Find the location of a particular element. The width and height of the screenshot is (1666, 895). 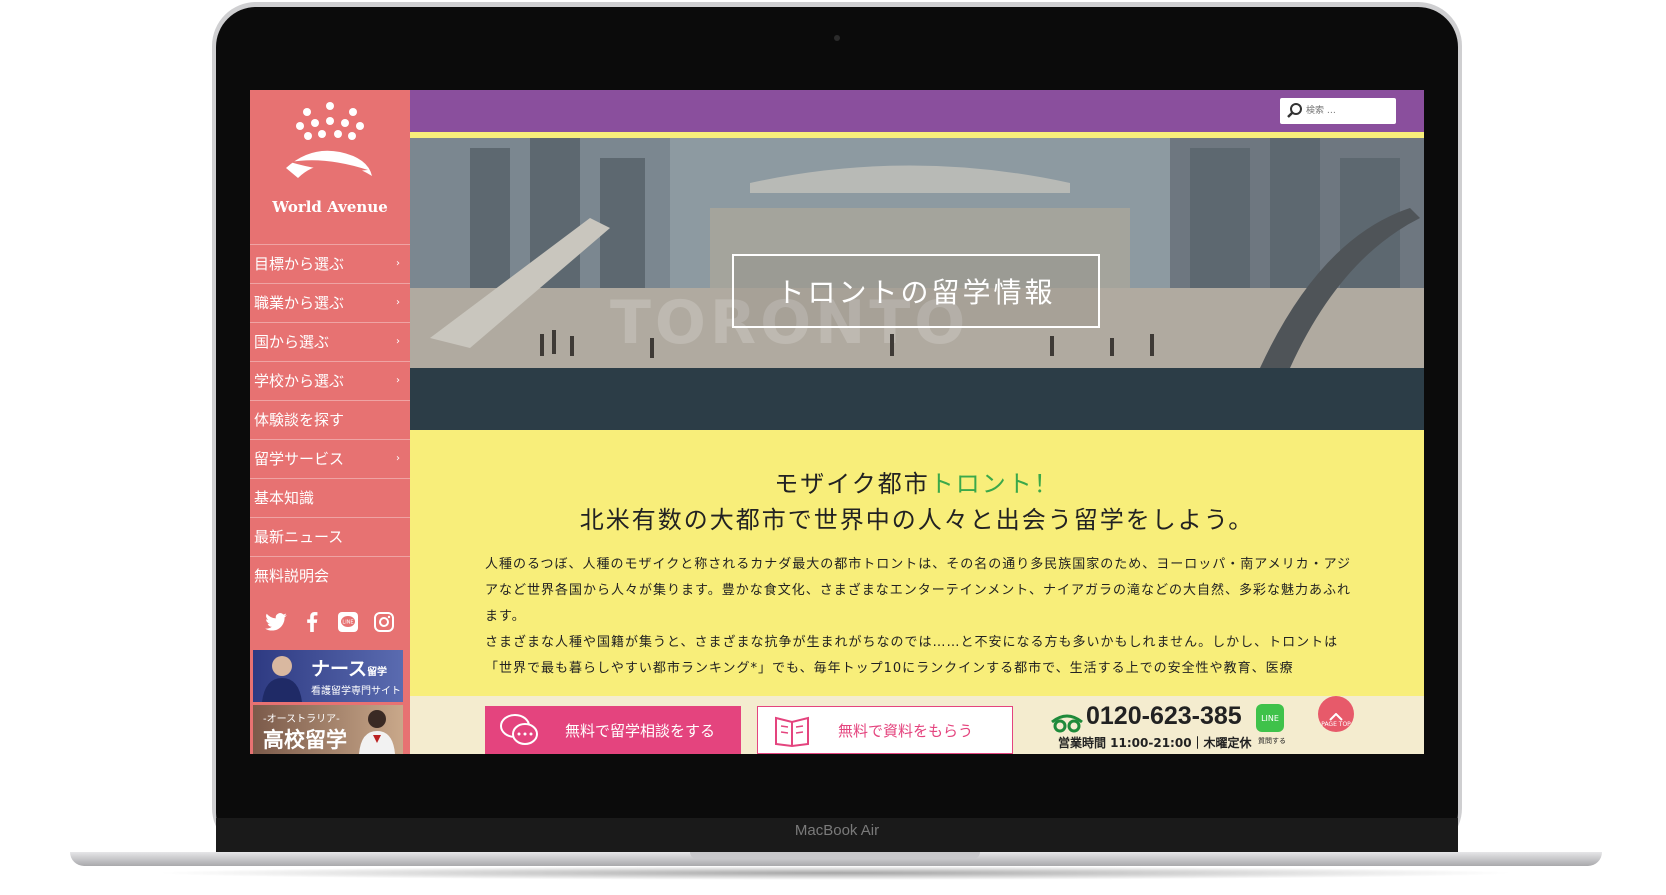

sidebar-item-services: 留学サービス › is located at coordinates (330, 458).